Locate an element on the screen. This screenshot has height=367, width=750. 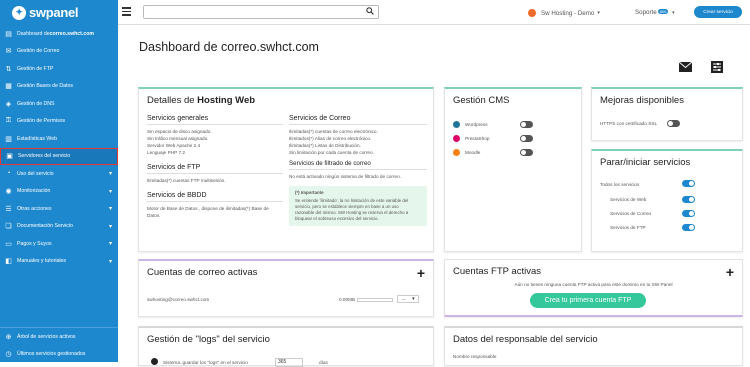
logo-text: swpanel is located at coordinates (54, 12).